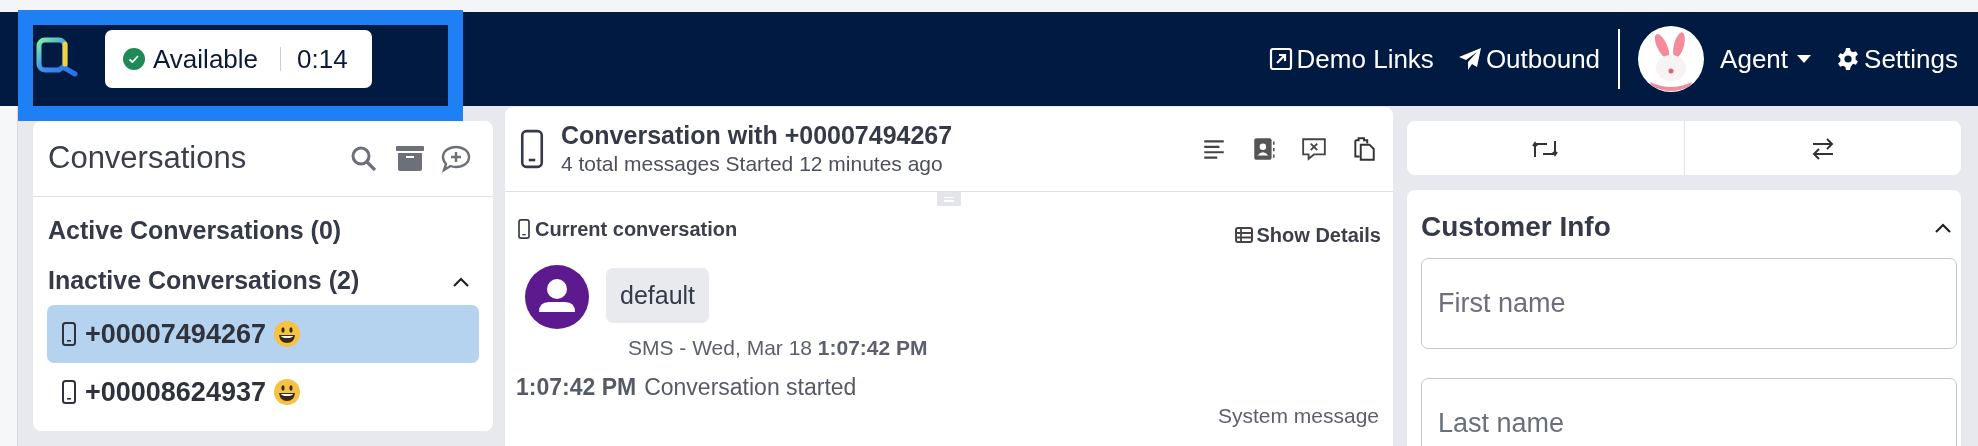  I want to click on settings-button: Settings, so click(1897, 59).